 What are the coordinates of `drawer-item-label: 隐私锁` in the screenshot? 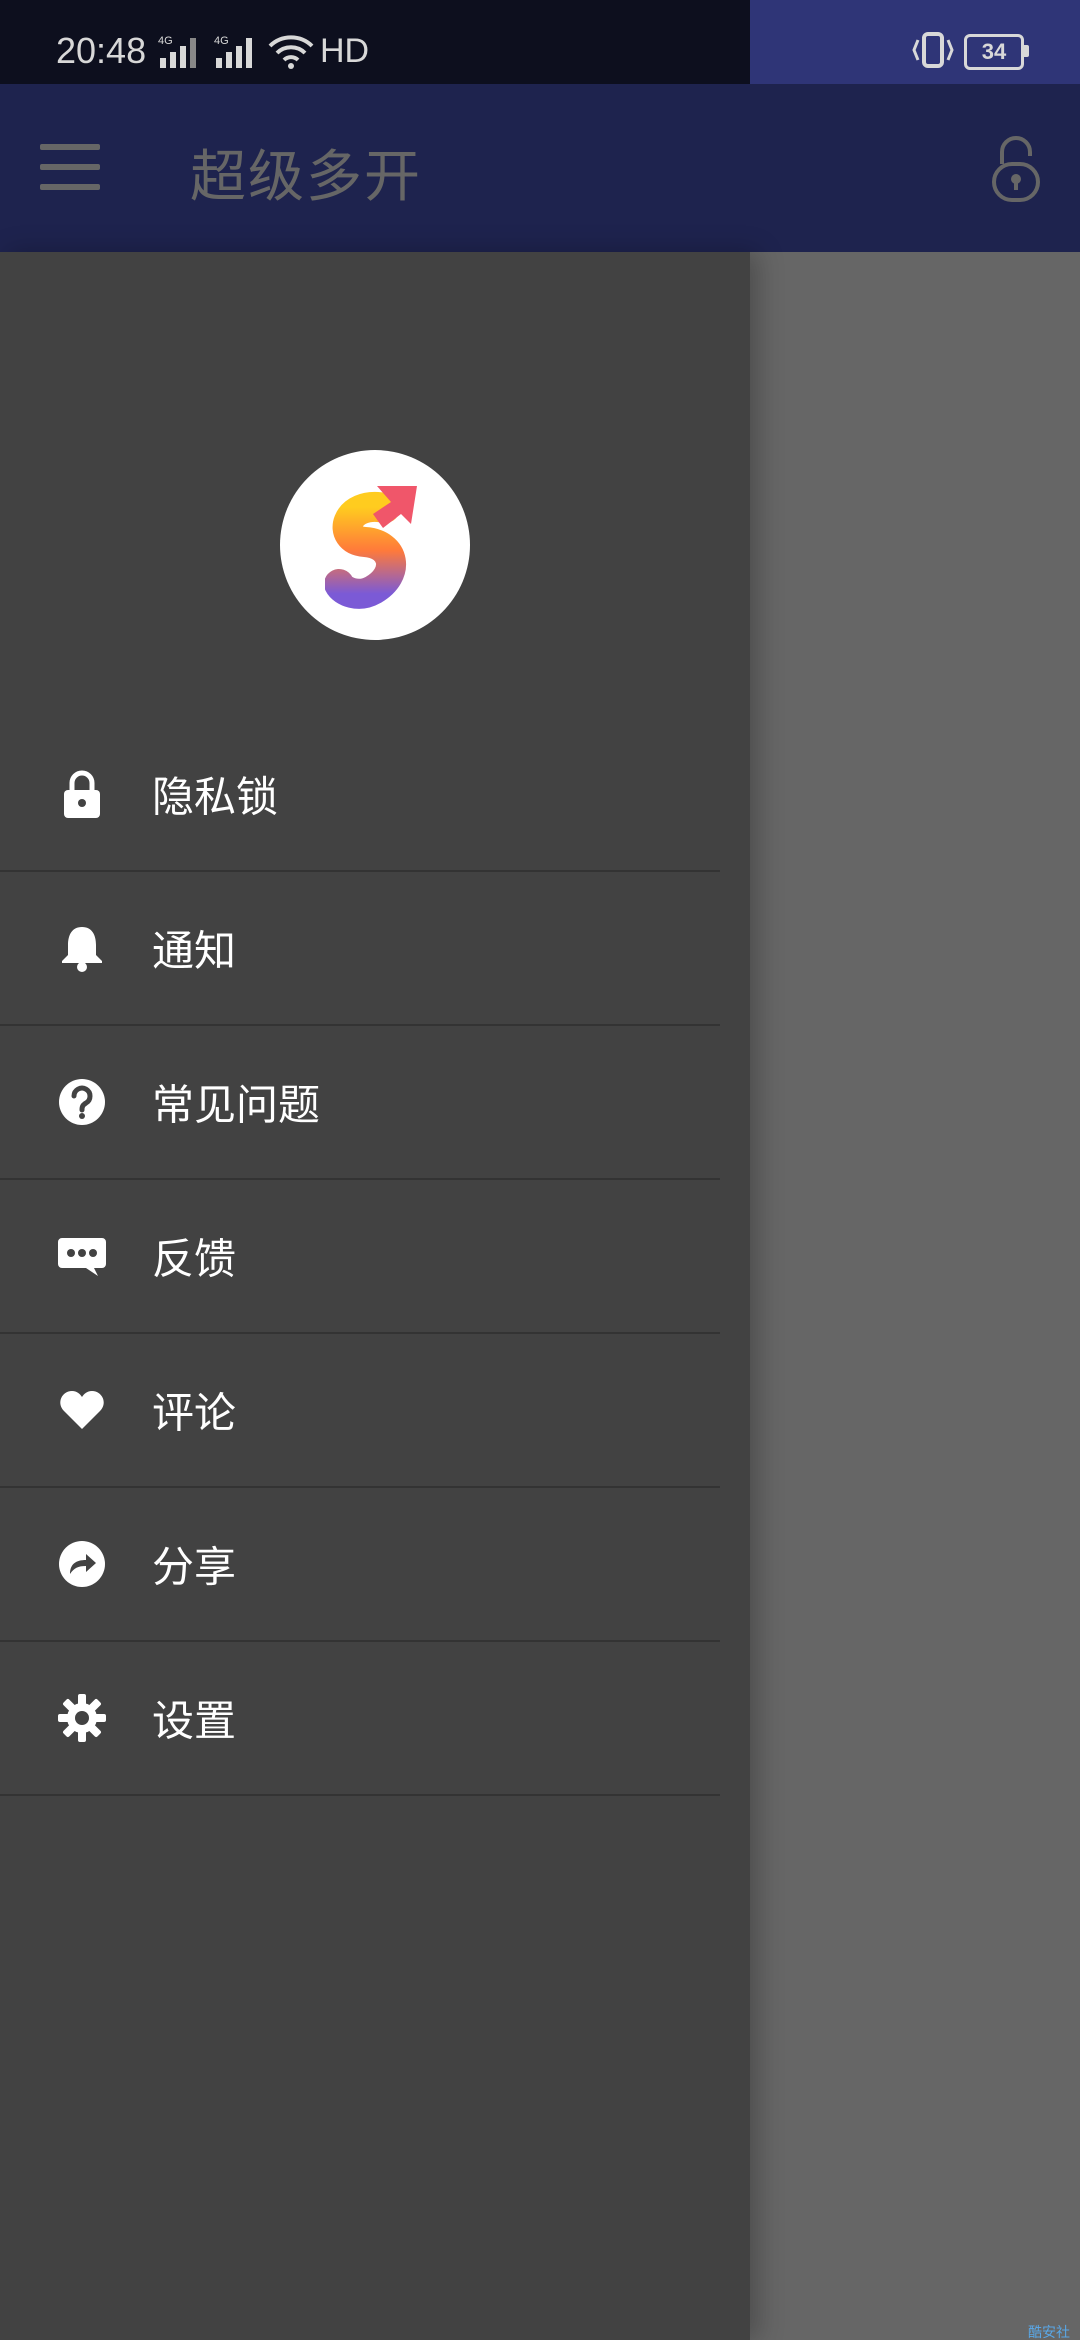 It's located at (215, 797).